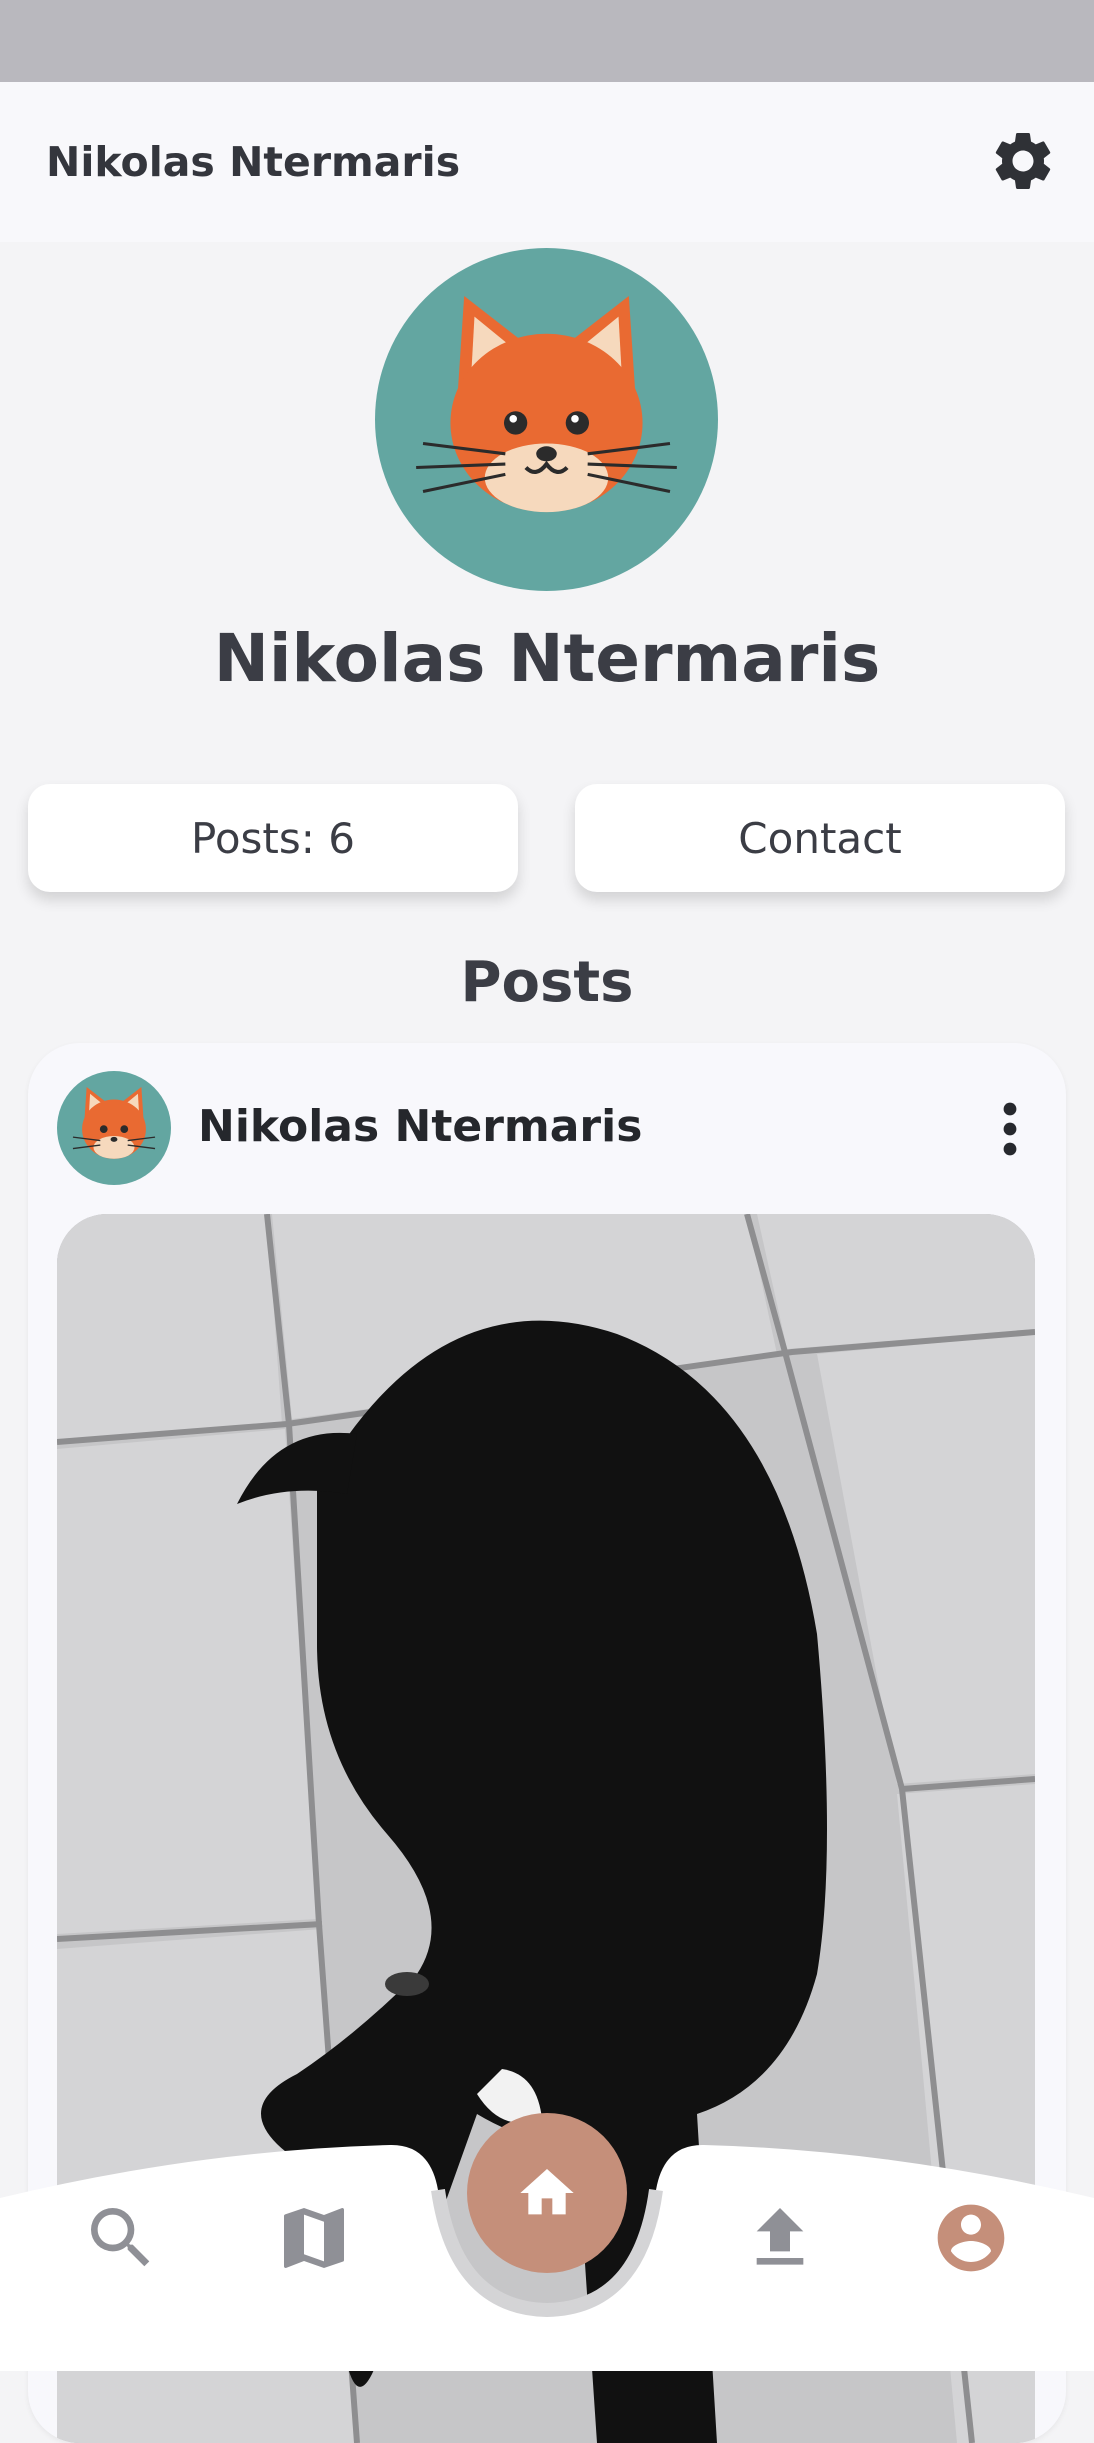 The width and height of the screenshot is (1094, 2443). I want to click on profile-avatar, so click(546, 419).